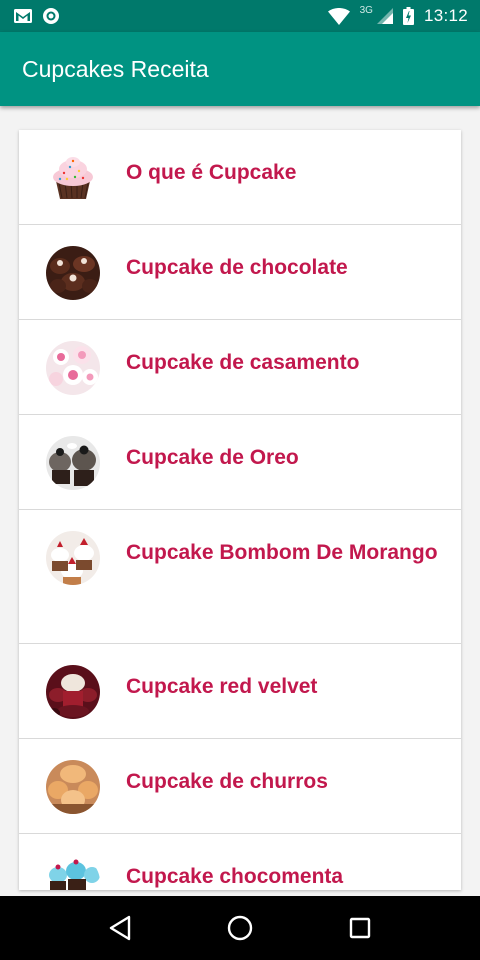 Image resolution: width=480 pixels, height=960 pixels. What do you see at coordinates (408, 16) in the screenshot?
I see `battery-icon` at bounding box center [408, 16].